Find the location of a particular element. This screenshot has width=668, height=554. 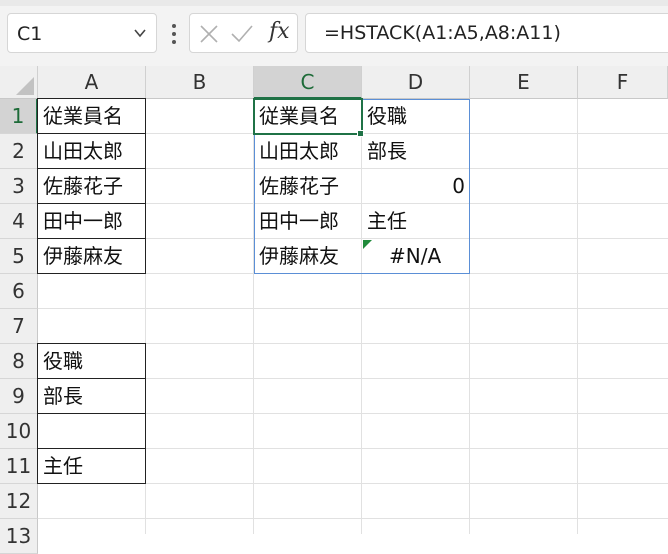

cancel-icon is located at coordinates (209, 34).